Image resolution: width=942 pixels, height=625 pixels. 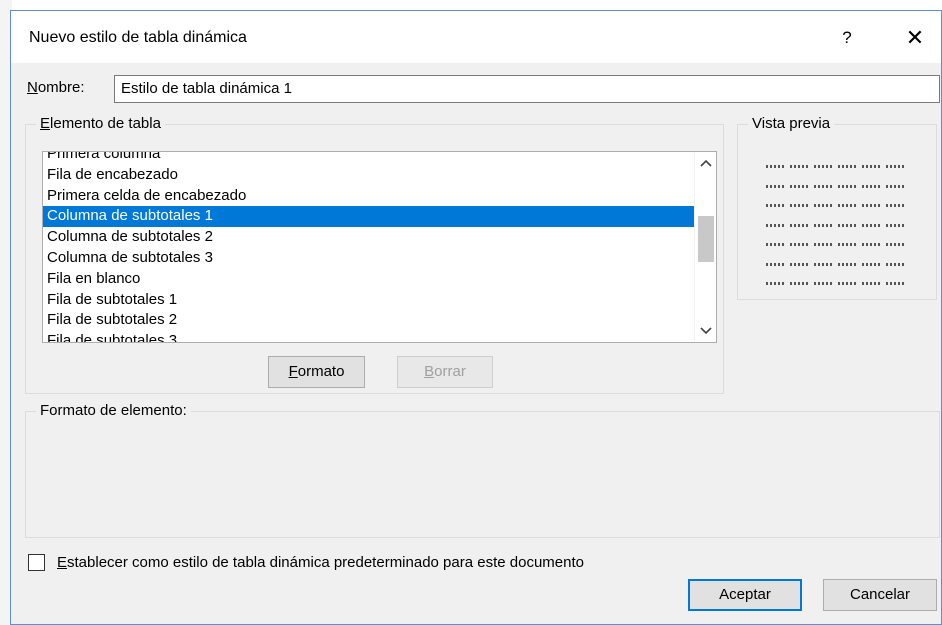 I want to click on preview-group: Vista previa, so click(x=837, y=207).